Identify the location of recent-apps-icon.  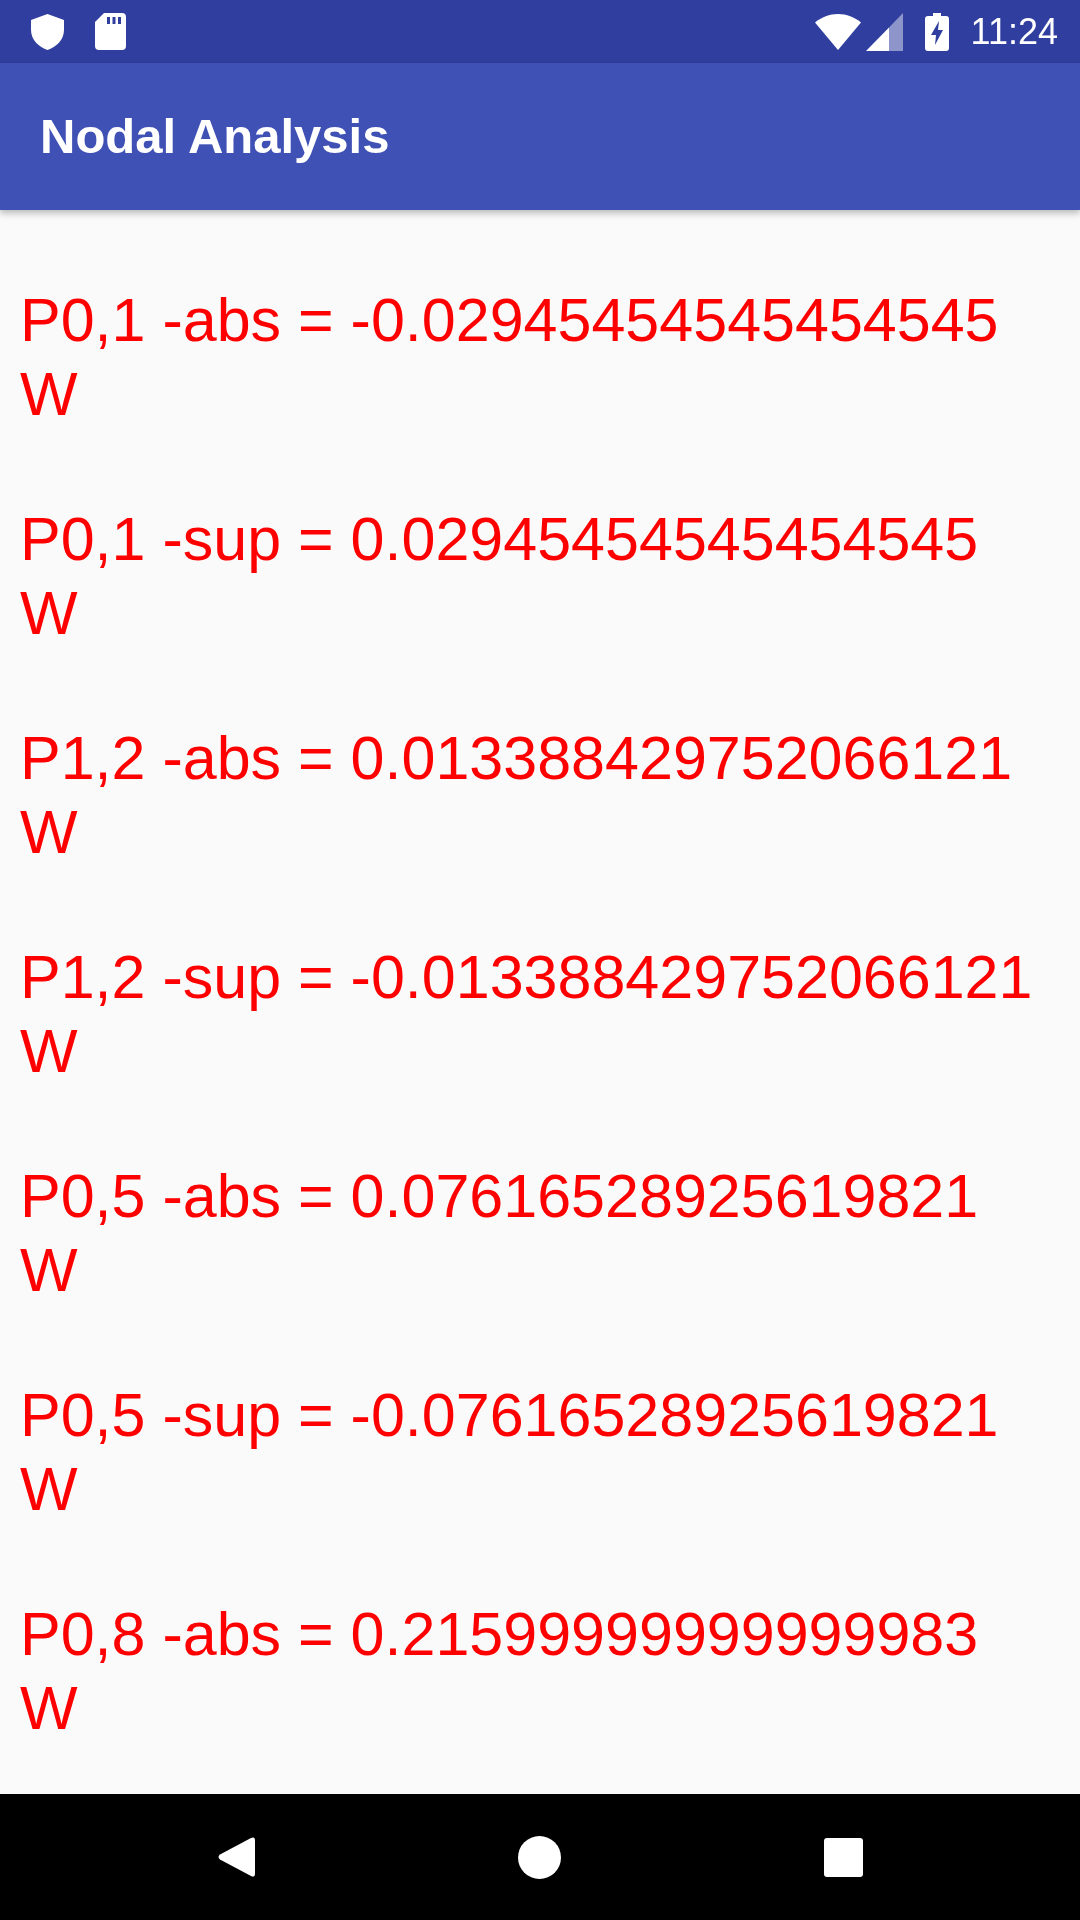
(843, 1857).